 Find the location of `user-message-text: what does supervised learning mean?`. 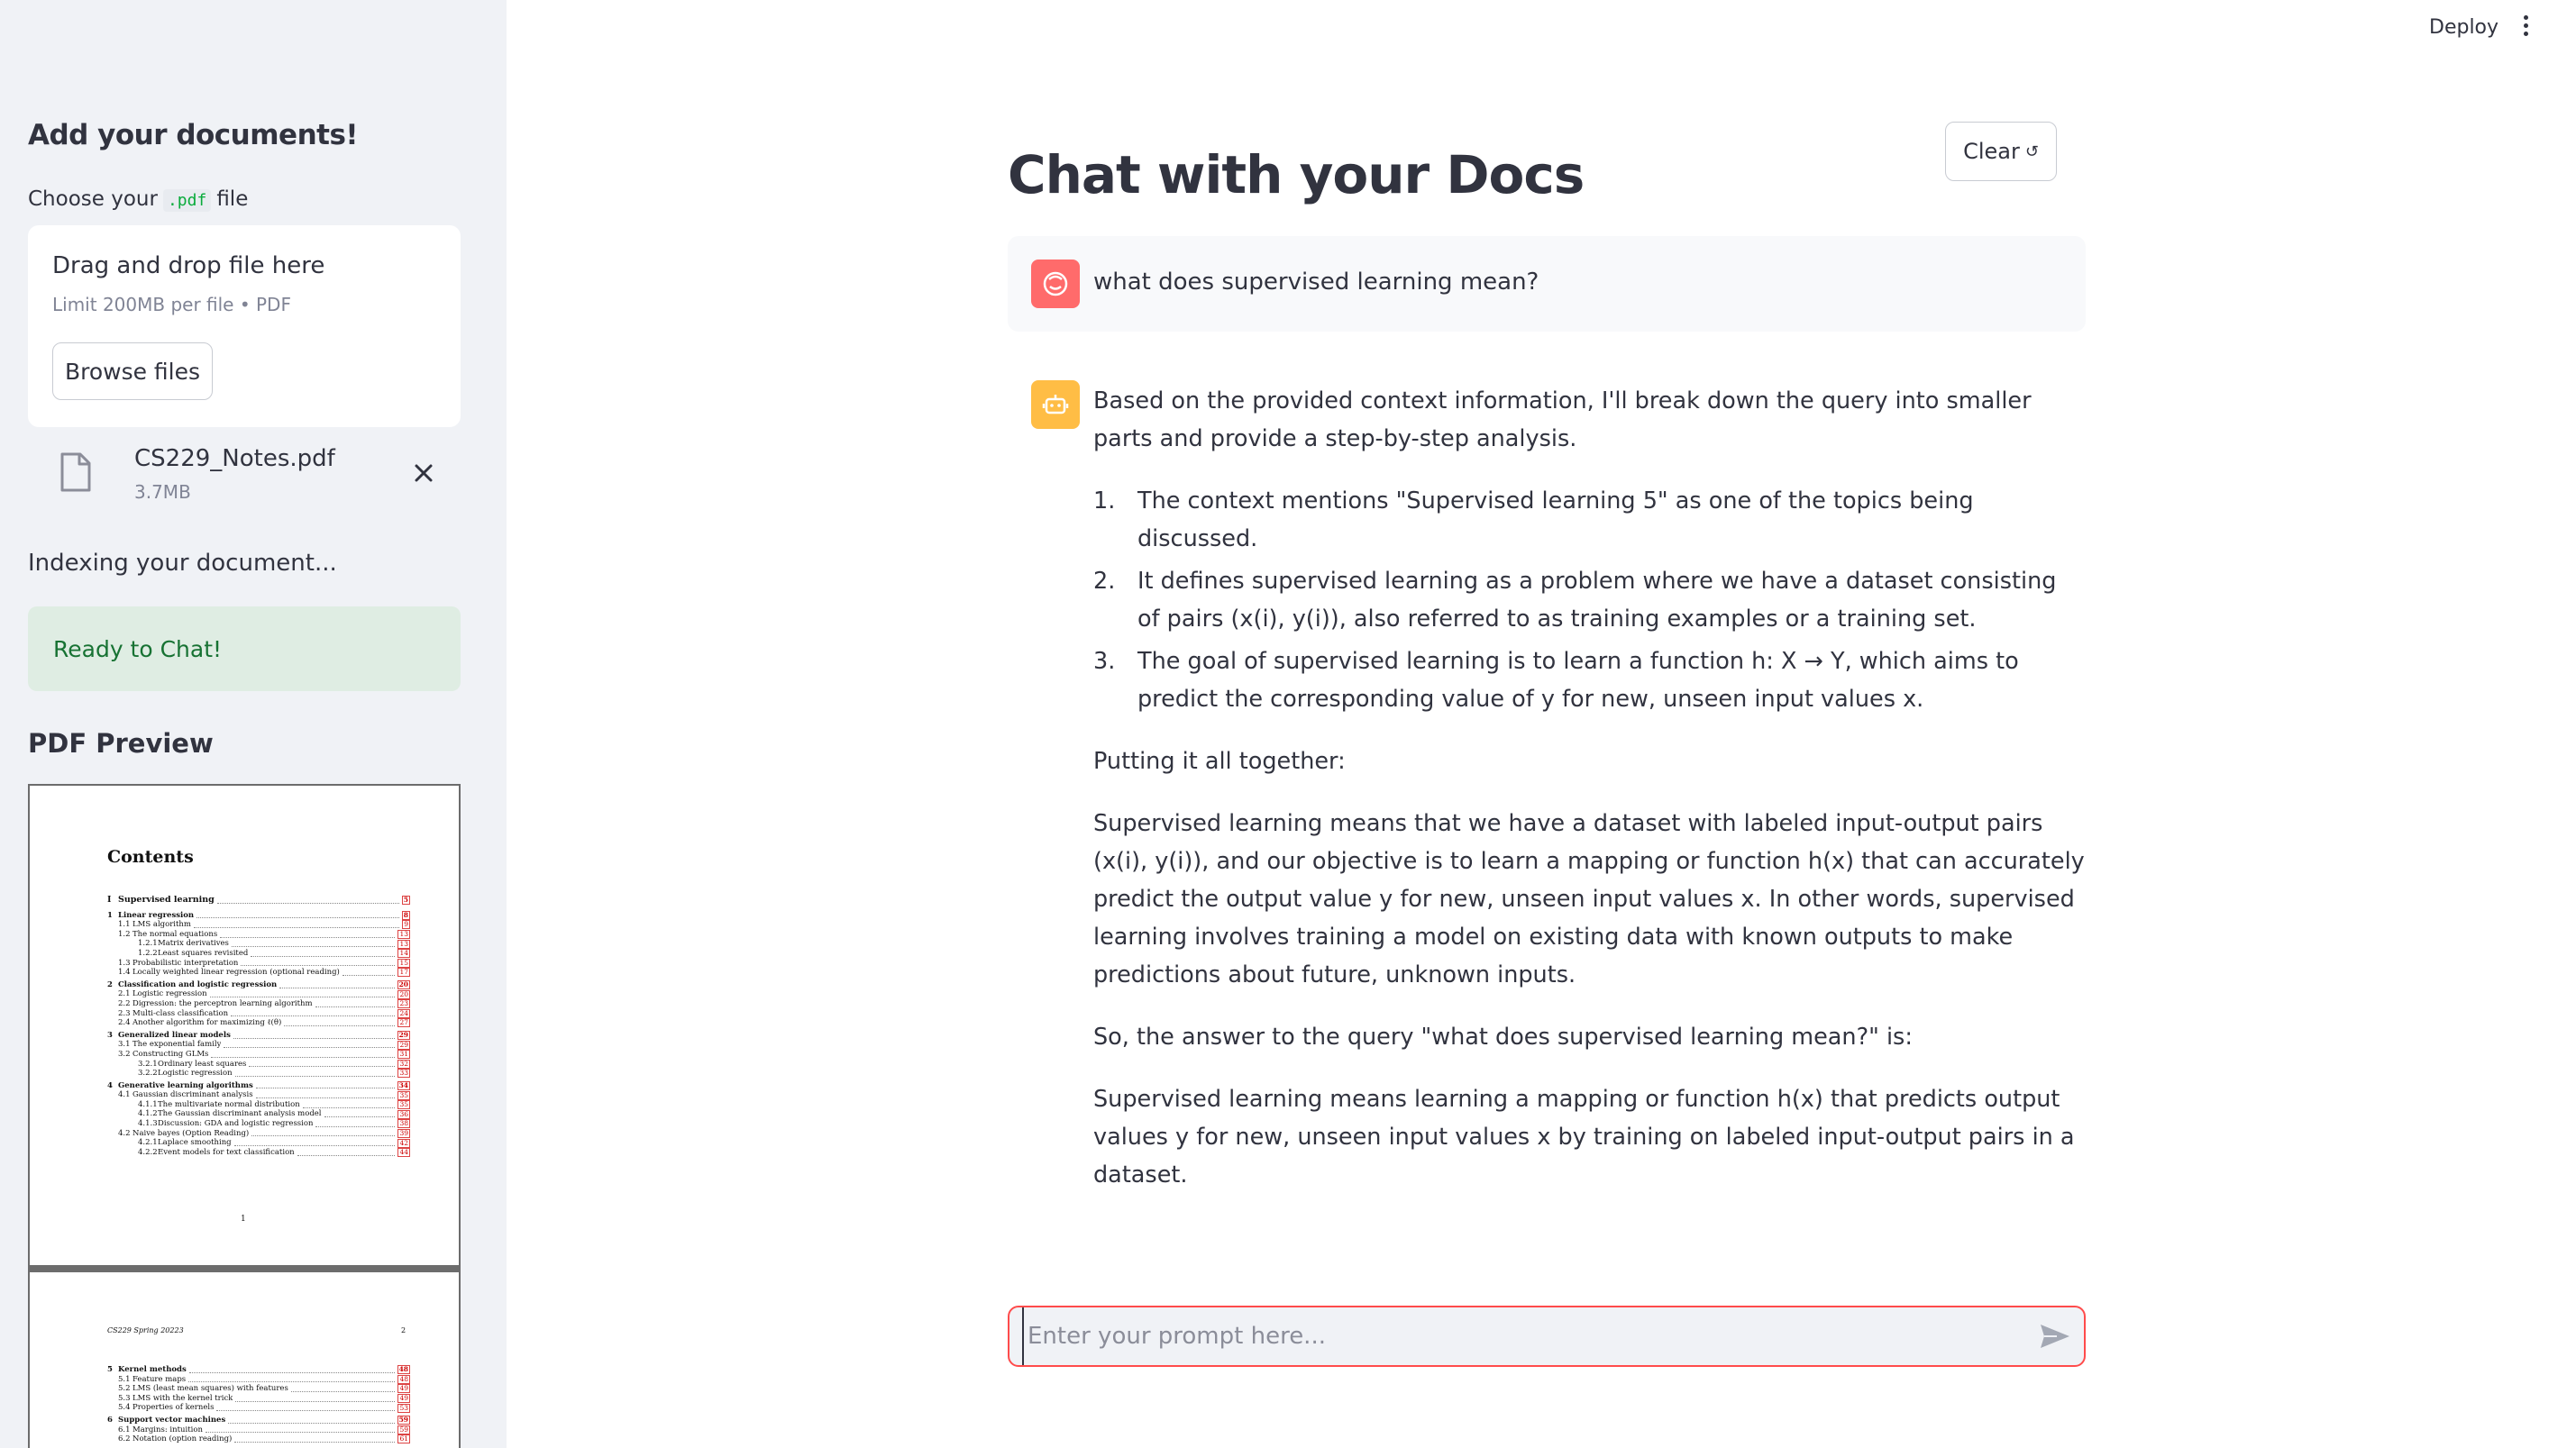

user-message-text: what does supervised learning mean? is located at coordinates (1316, 282).